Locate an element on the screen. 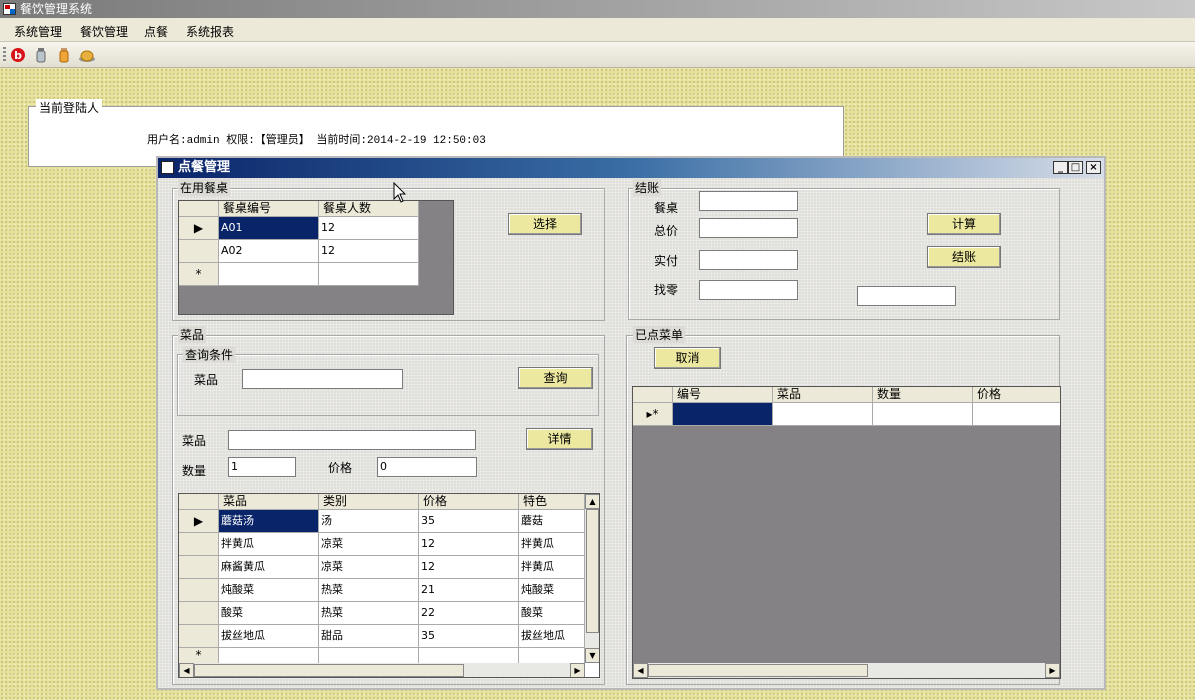 The height and width of the screenshot is (700, 1195). query-dish-field is located at coordinates (322, 379).